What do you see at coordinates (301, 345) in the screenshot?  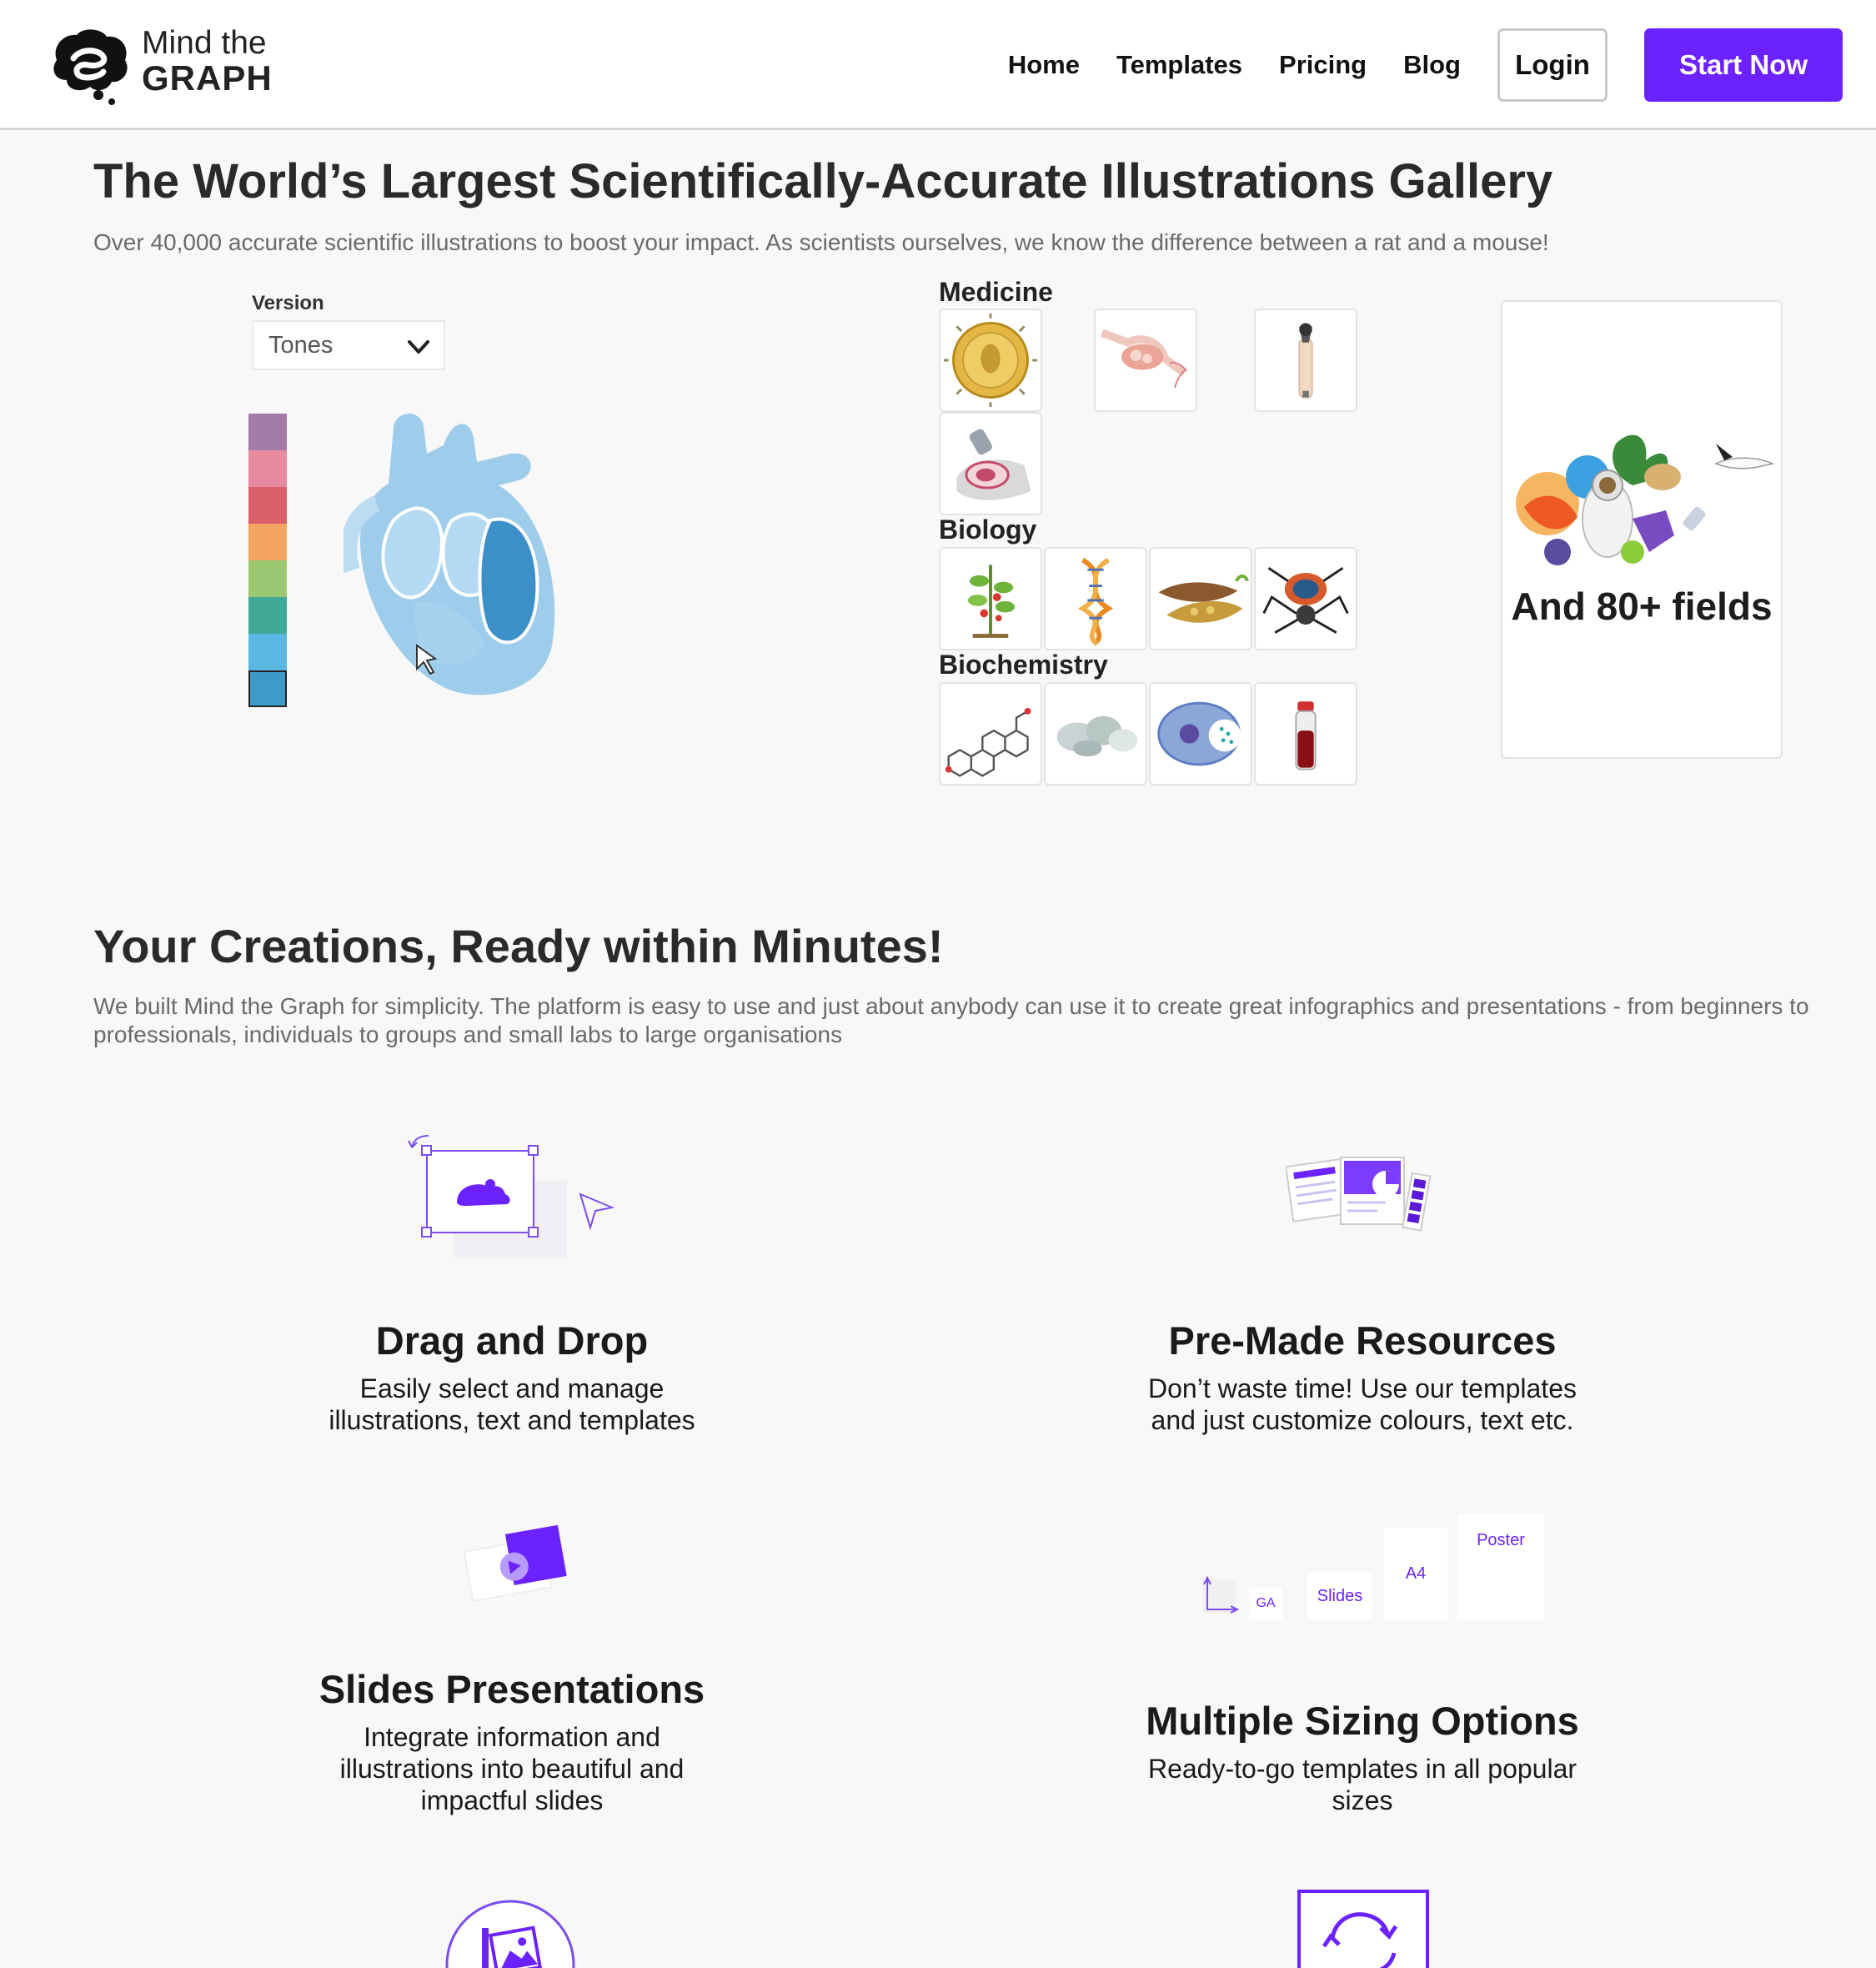 I see `version-select-value: Tones` at bounding box center [301, 345].